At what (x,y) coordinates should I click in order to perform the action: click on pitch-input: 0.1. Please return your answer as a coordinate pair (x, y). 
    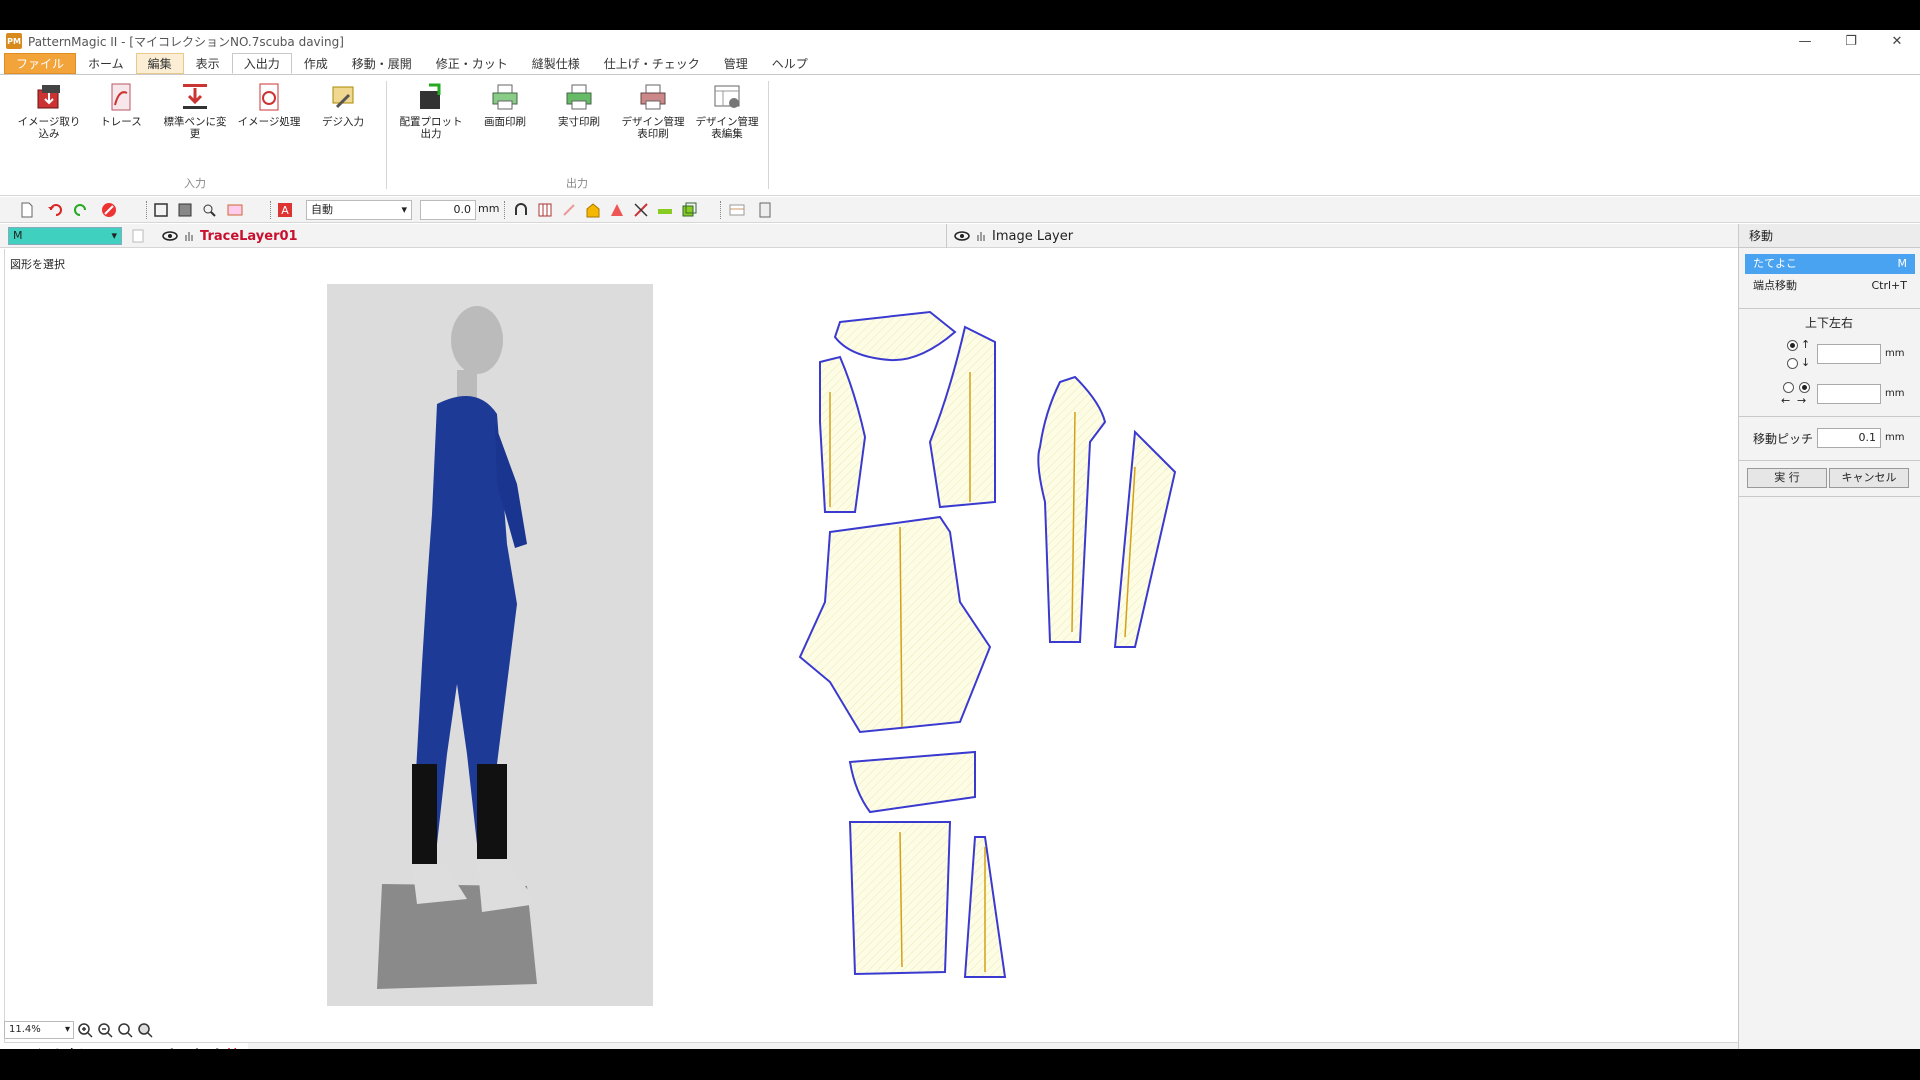
    Looking at the image, I should click on (1849, 438).